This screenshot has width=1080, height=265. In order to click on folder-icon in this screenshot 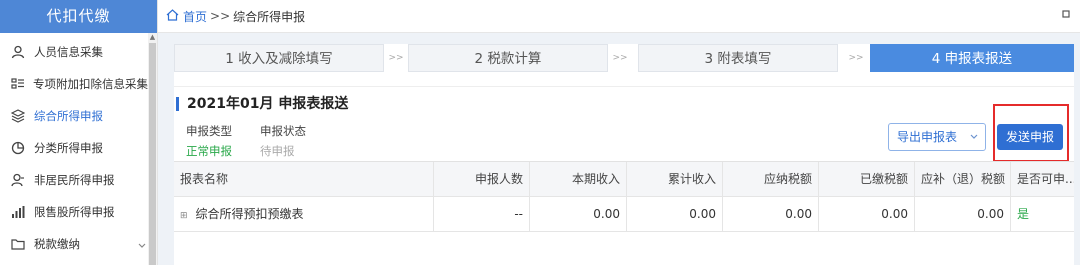, I will do `click(18, 244)`.